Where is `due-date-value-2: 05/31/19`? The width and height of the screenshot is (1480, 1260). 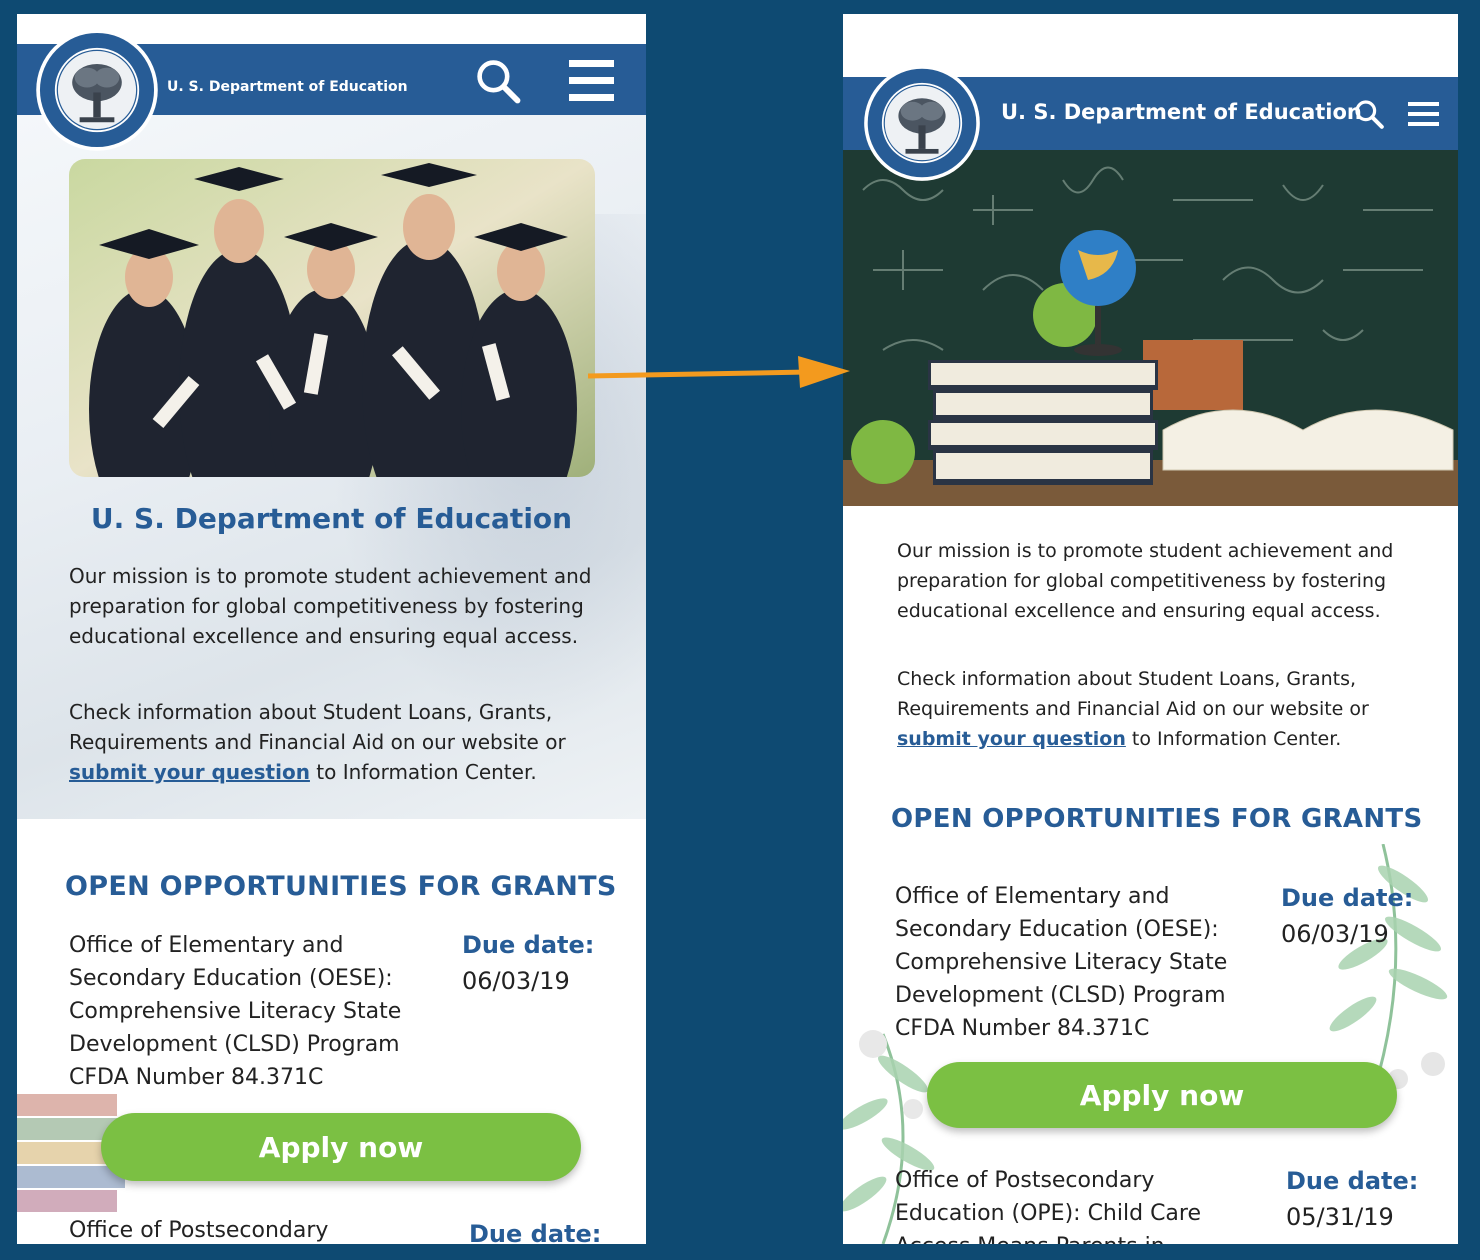
due-date-value-2: 05/31/19 is located at coordinates (1340, 1217).